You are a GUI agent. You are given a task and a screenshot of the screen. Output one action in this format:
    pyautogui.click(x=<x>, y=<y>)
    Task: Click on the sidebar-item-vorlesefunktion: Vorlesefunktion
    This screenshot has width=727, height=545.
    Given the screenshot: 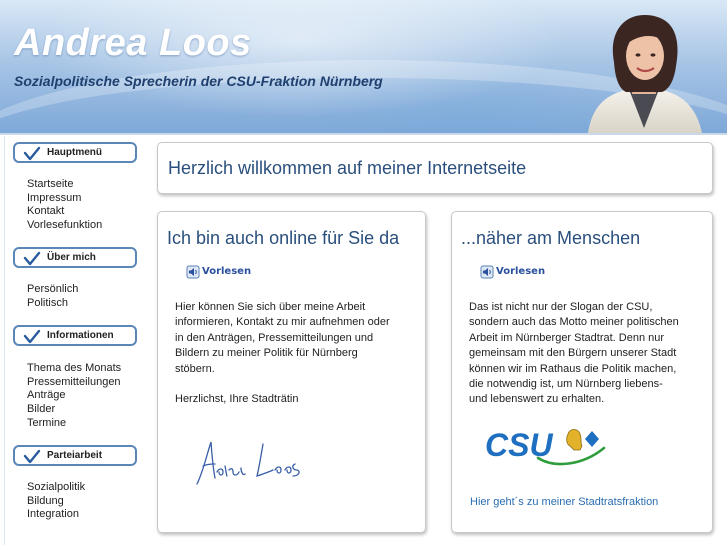 What is the action you would take?
    pyautogui.click(x=64, y=226)
    